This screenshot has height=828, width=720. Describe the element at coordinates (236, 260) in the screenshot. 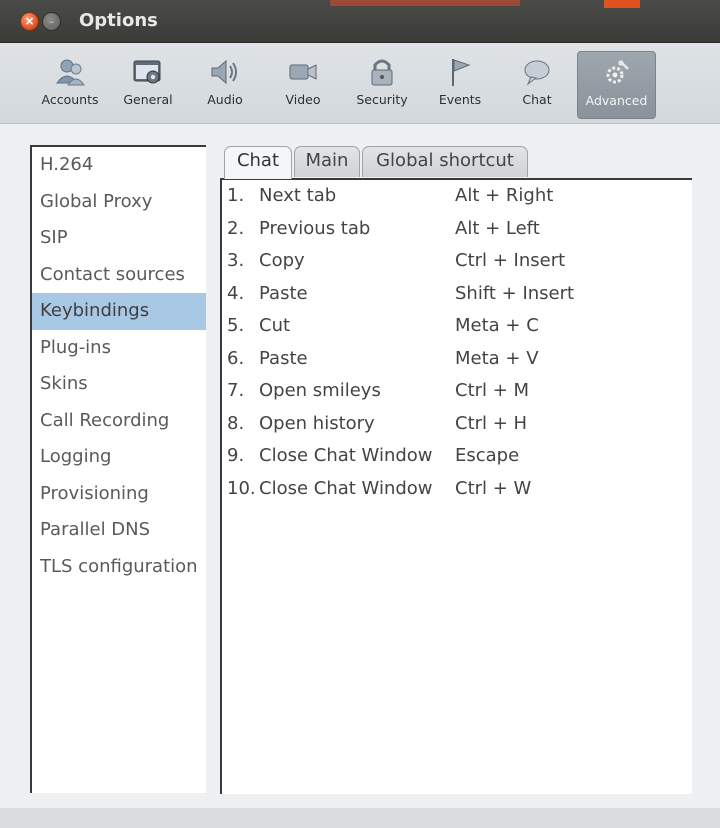

I see `item-number: 3.` at that location.